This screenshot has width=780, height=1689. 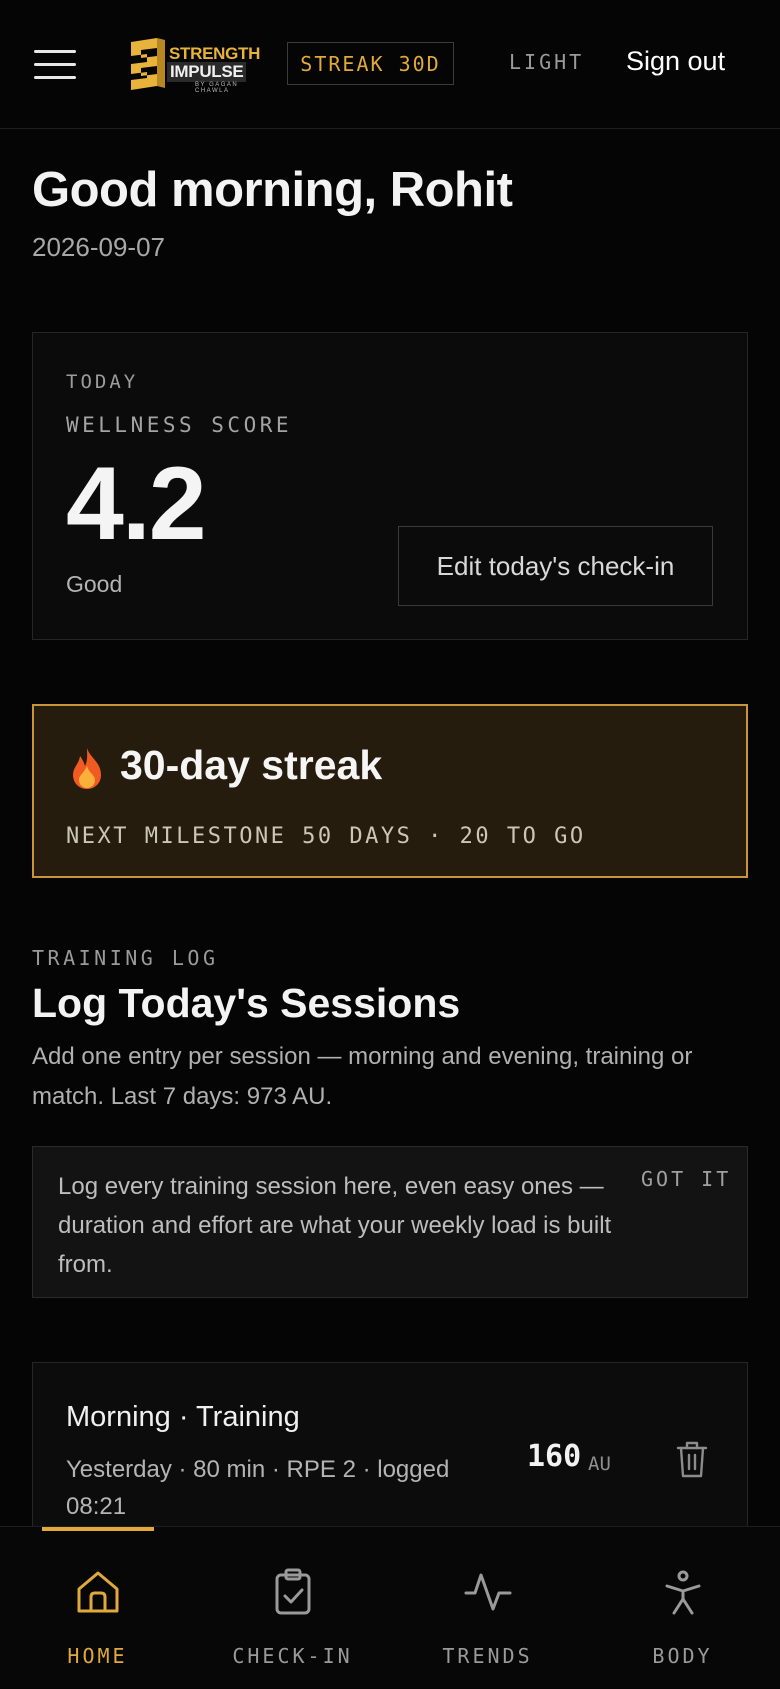 What do you see at coordinates (102, 382) in the screenshot?
I see `wellness-kicker: TODAY` at bounding box center [102, 382].